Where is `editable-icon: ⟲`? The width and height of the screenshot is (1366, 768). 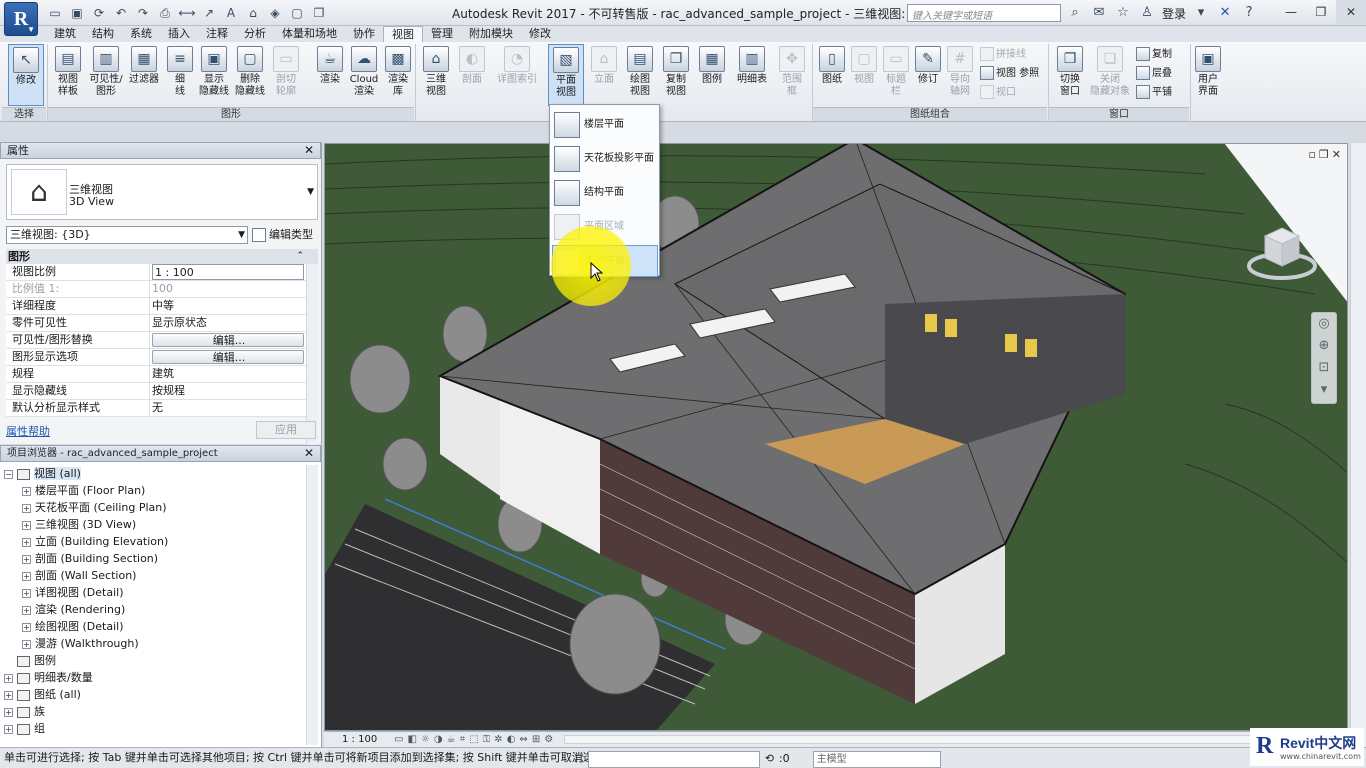 editable-icon: ⟲ is located at coordinates (769, 758).